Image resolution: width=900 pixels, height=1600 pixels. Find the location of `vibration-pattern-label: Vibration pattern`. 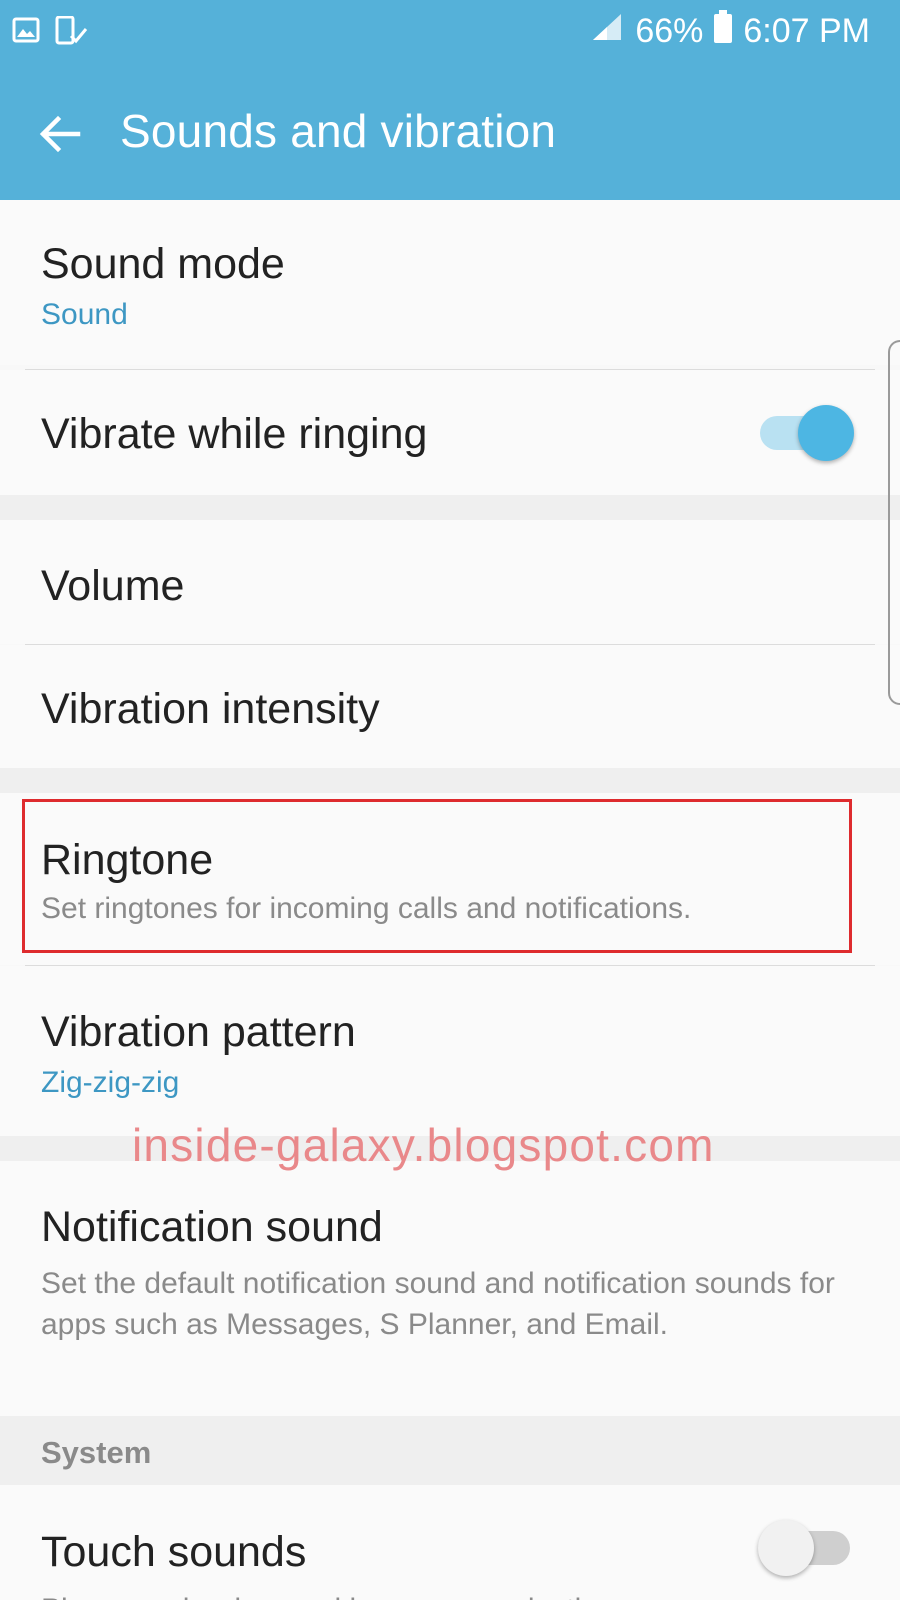

vibration-pattern-label: Vibration pattern is located at coordinates (198, 1032).